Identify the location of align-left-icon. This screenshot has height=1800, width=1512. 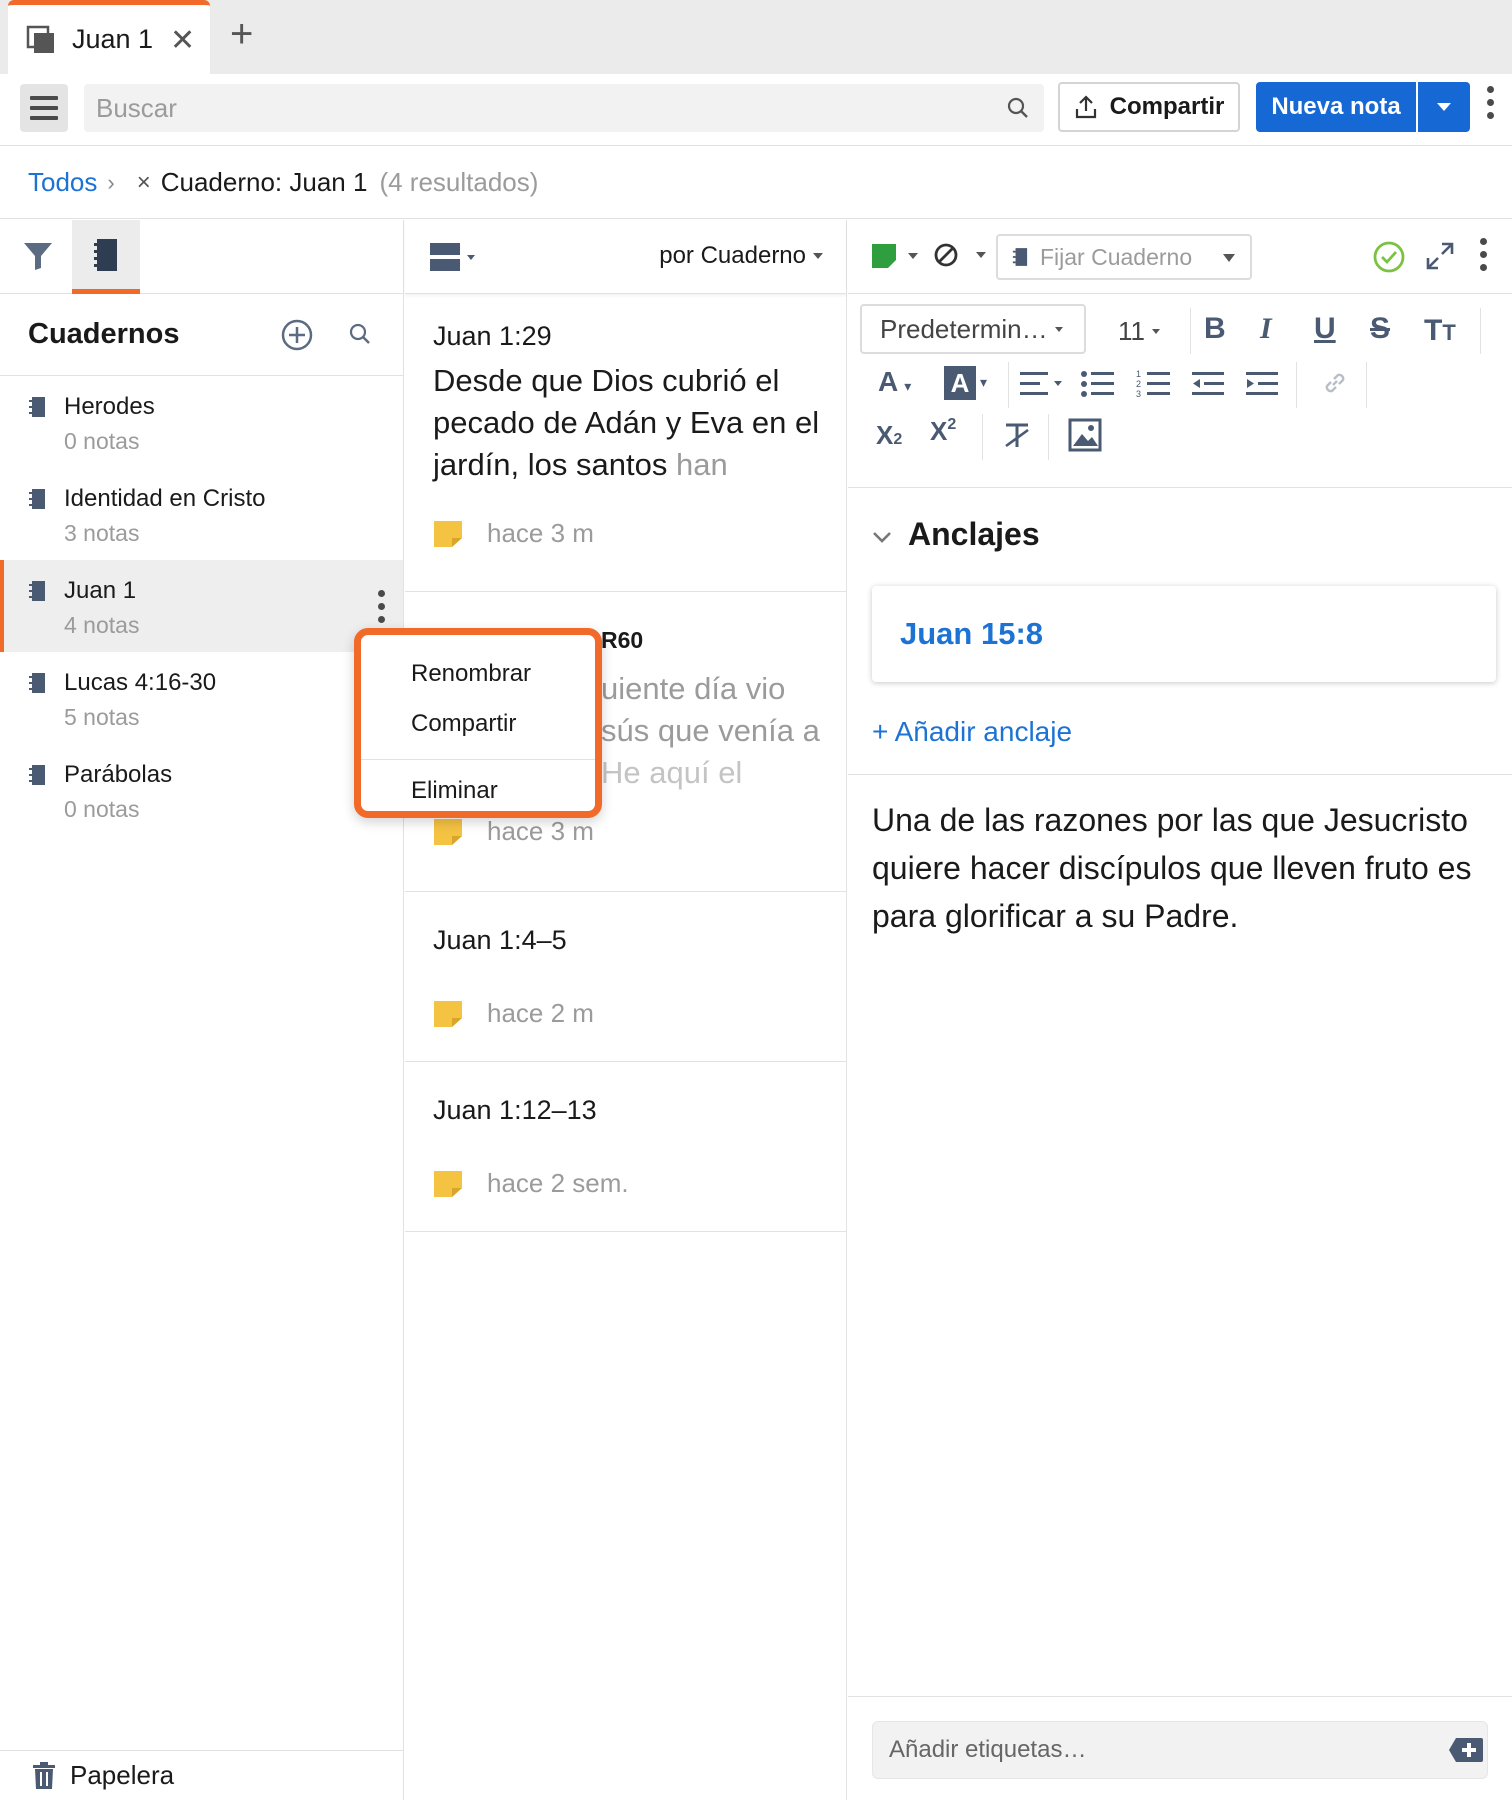
(1041, 384).